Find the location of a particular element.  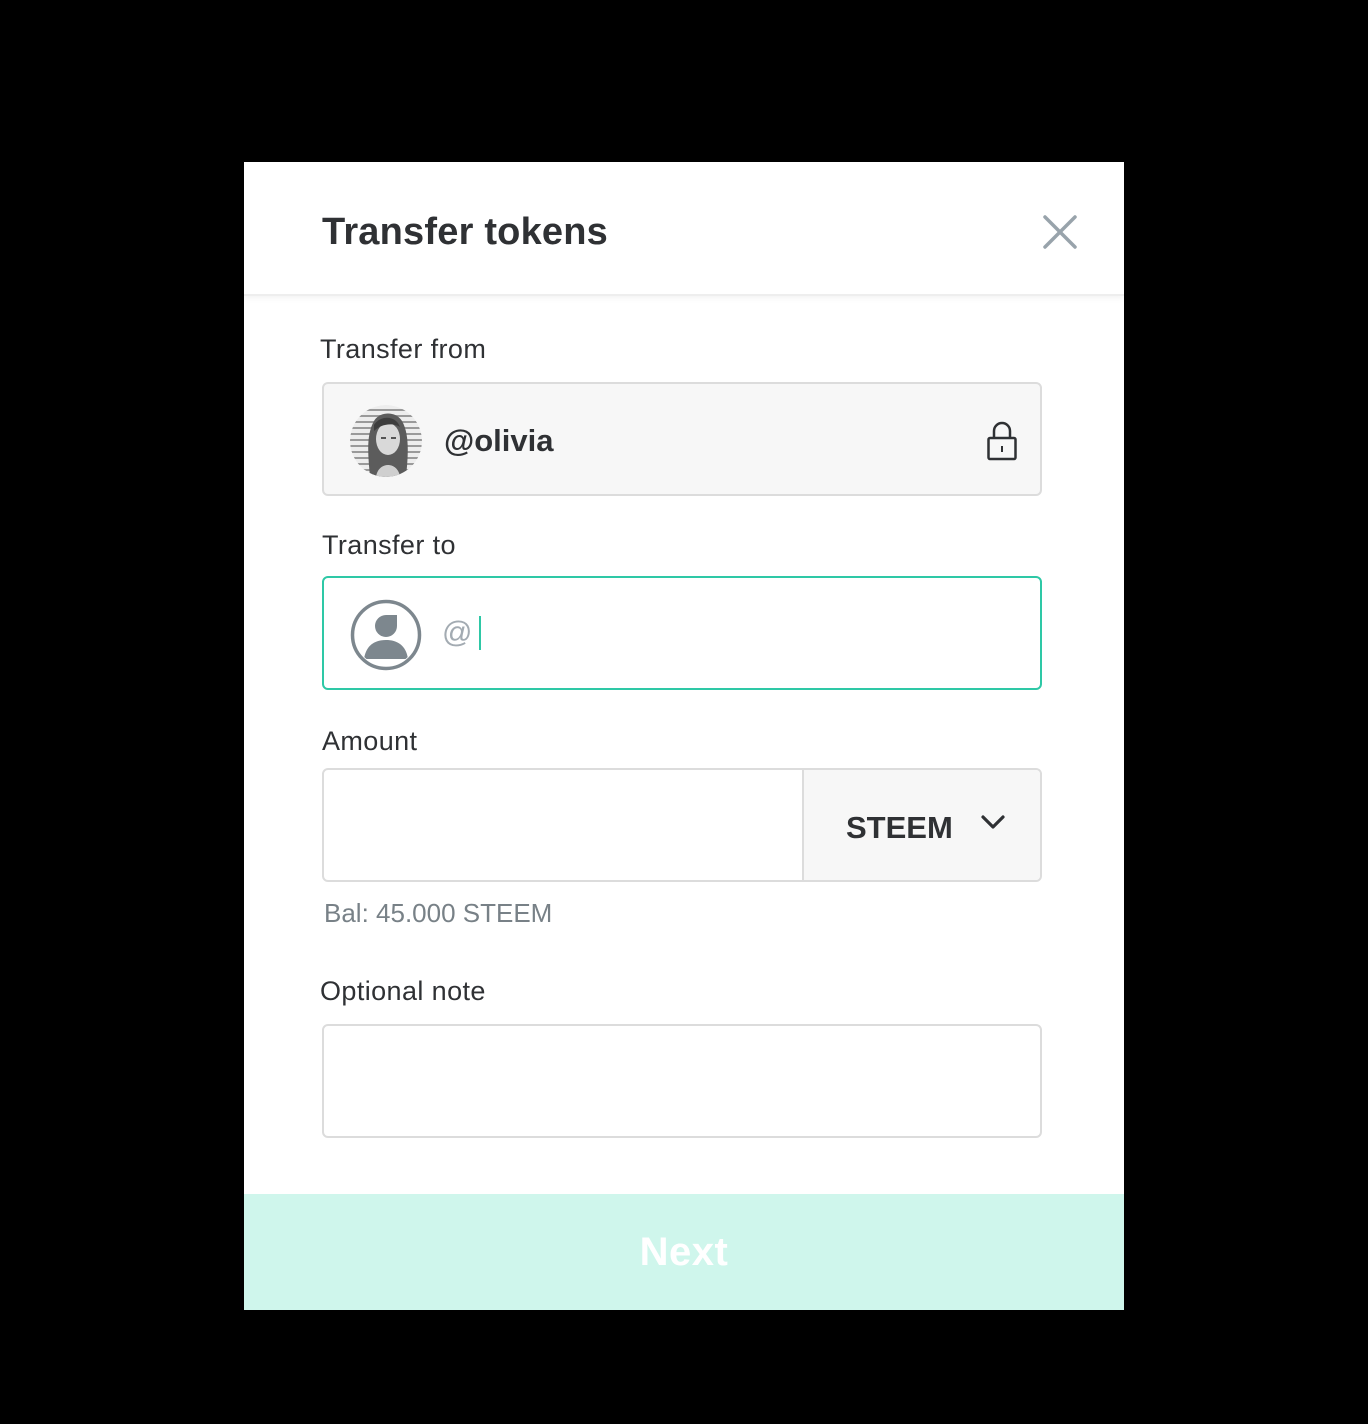

balance-text: Bal: 45.000 STEEM is located at coordinates (438, 913).